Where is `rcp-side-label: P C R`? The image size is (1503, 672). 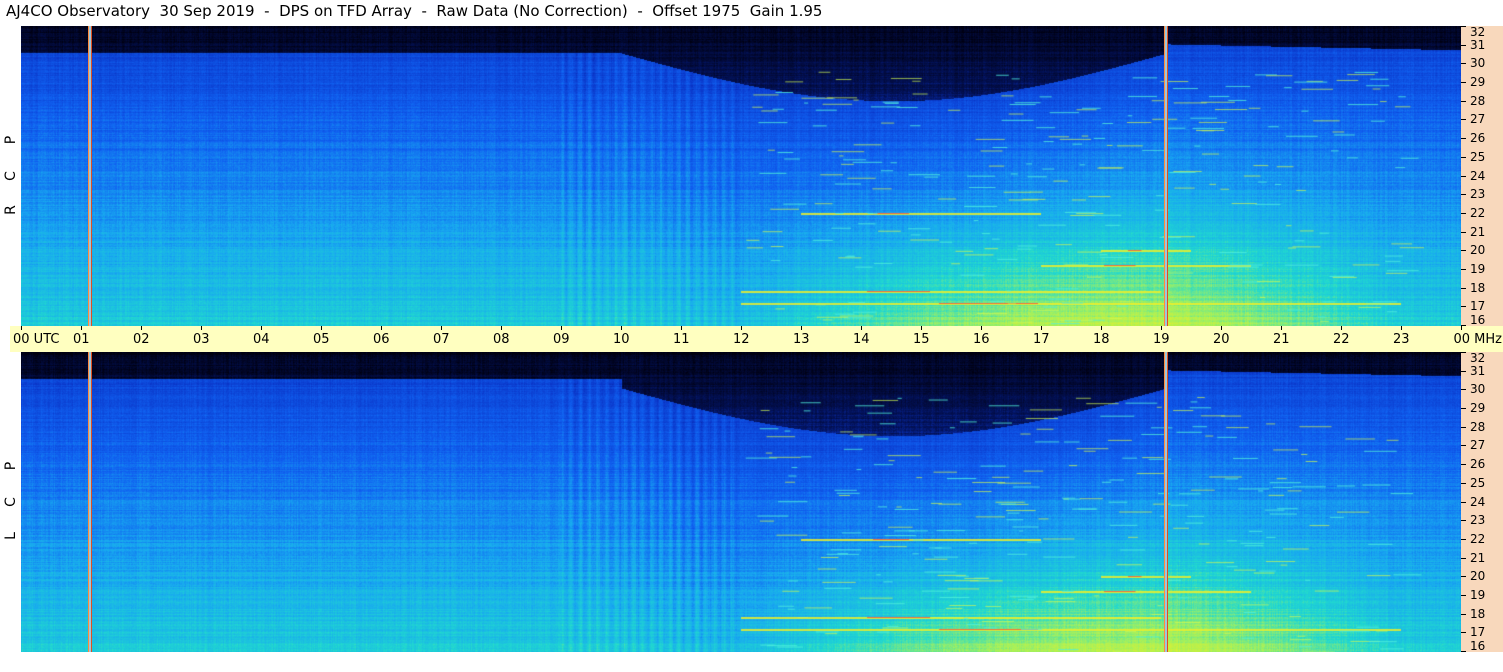 rcp-side-label: P C R is located at coordinates (11, 176).